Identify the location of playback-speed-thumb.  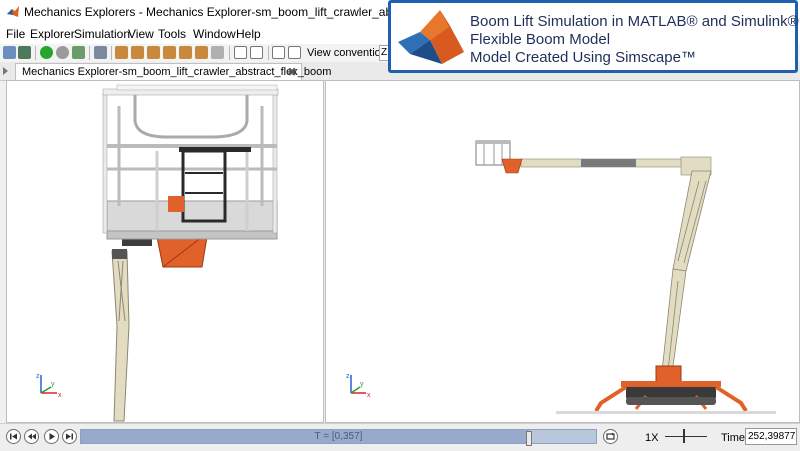
(684, 436).